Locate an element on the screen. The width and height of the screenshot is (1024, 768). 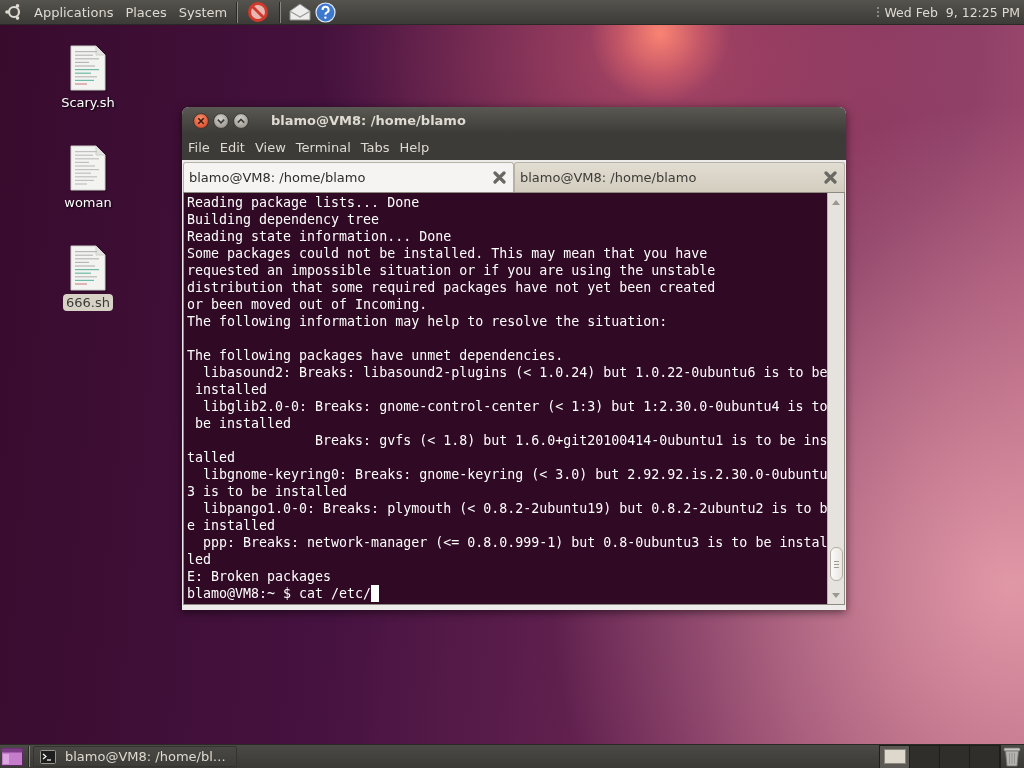
trash-icon is located at coordinates (1012, 756).